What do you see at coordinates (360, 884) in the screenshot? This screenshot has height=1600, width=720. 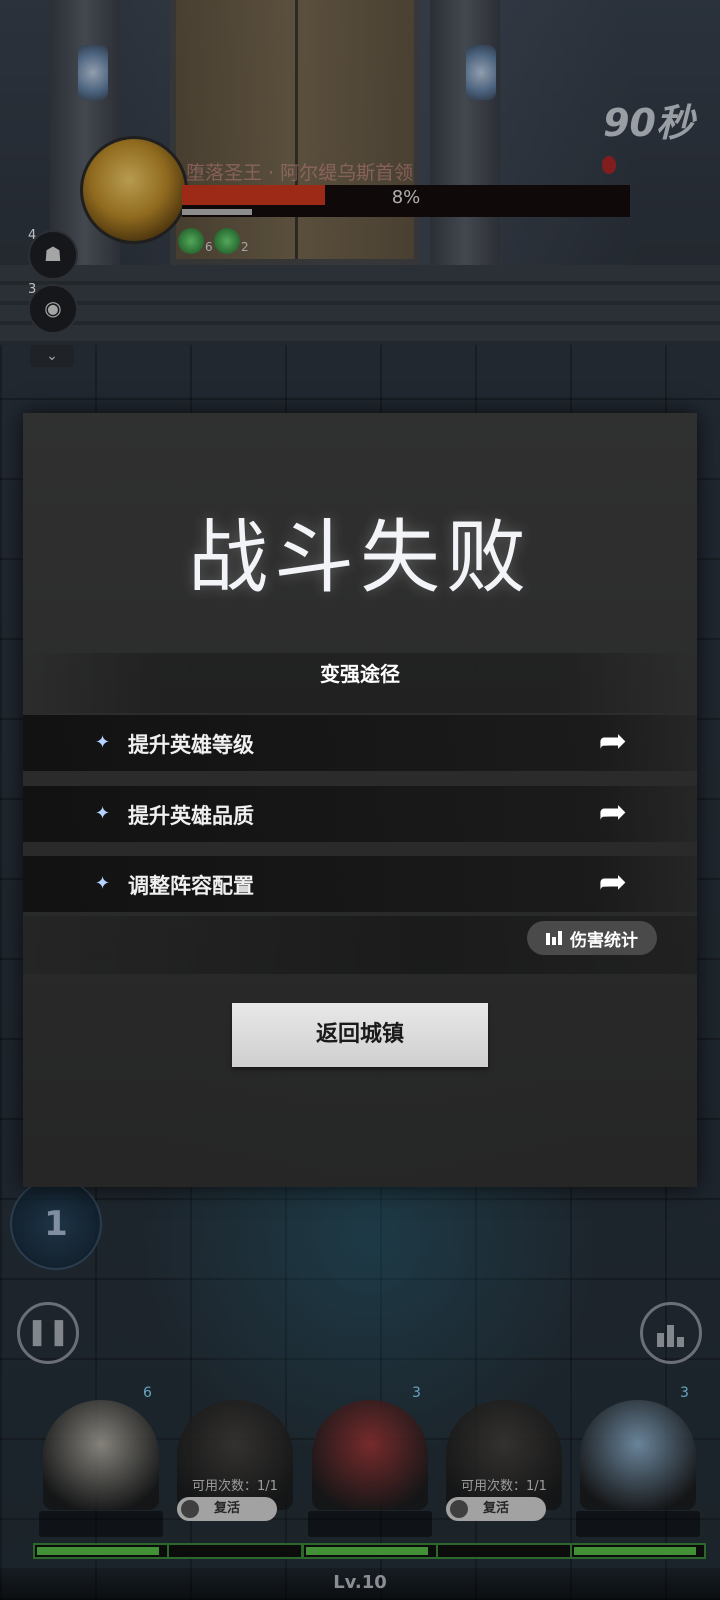 I see `option-adjust-lineup: ✦ 调整阵容配置 ➦` at bounding box center [360, 884].